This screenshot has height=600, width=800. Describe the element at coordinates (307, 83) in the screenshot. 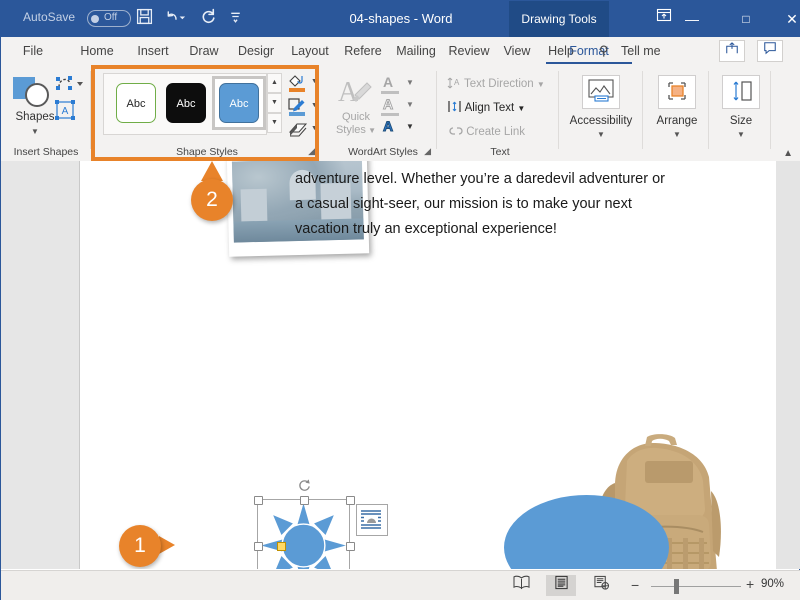

I see `shape-fill-icon: ▼` at that location.